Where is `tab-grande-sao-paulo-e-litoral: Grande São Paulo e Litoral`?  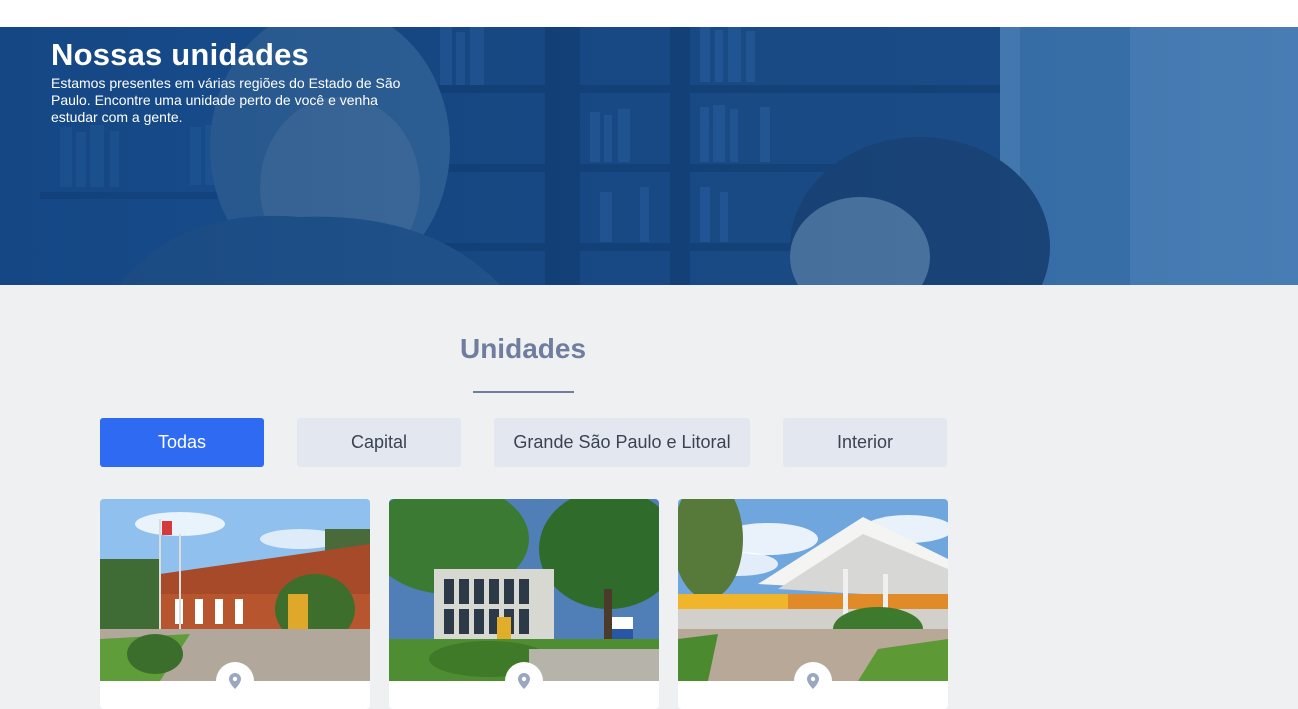 tab-grande-sao-paulo-e-litoral: Grande São Paulo e Litoral is located at coordinates (622, 442).